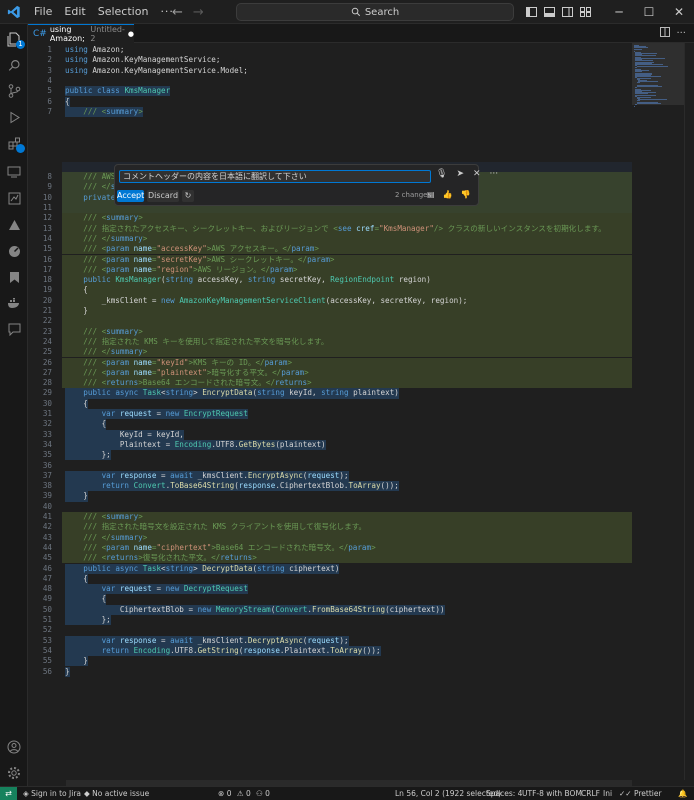 This screenshot has width=694, height=800. What do you see at coordinates (494, 174) in the screenshot?
I see `chat-more-icon: ···` at bounding box center [494, 174].